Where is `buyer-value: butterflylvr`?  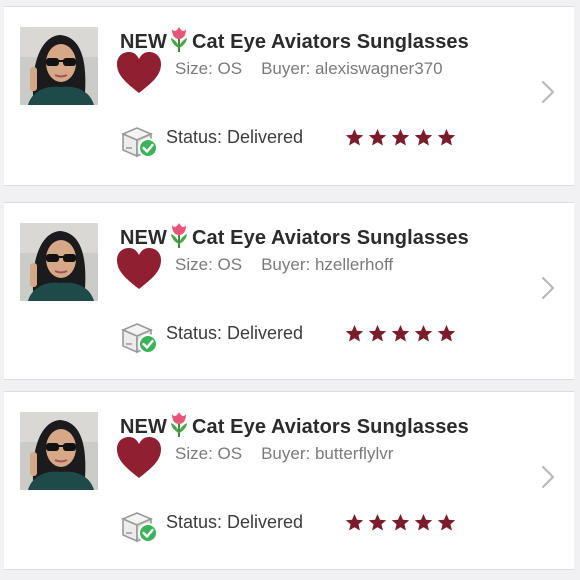 buyer-value: butterflylvr is located at coordinates (354, 453).